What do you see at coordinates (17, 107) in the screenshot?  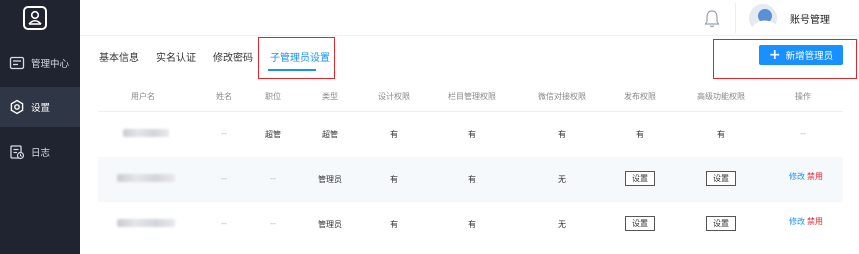 I see `settings-icon` at bounding box center [17, 107].